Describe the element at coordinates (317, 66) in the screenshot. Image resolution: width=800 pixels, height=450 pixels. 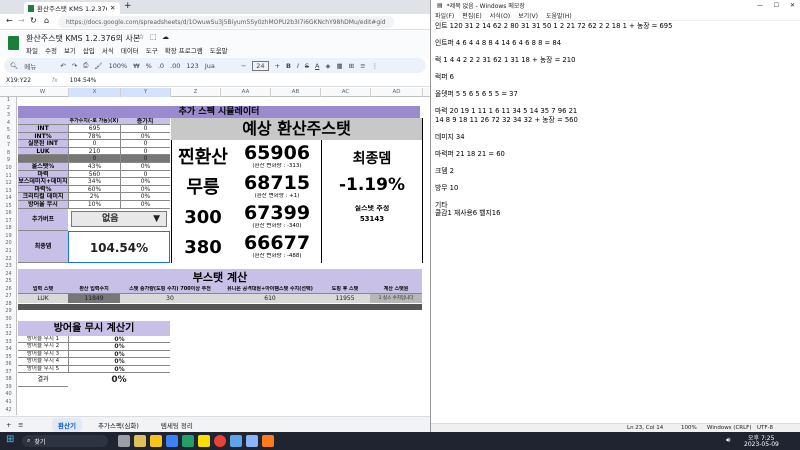
I see `text-color-icon: A` at that location.